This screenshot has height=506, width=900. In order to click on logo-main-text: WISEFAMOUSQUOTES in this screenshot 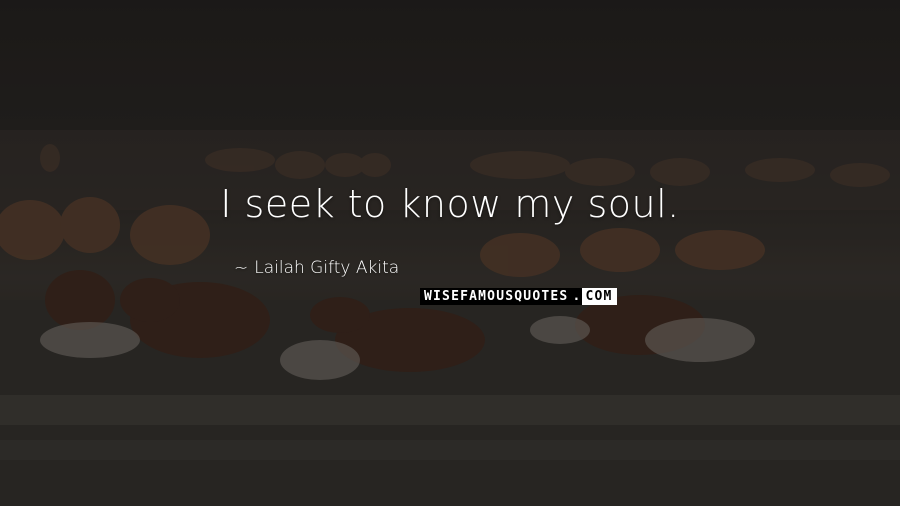, I will do `click(496, 296)`.